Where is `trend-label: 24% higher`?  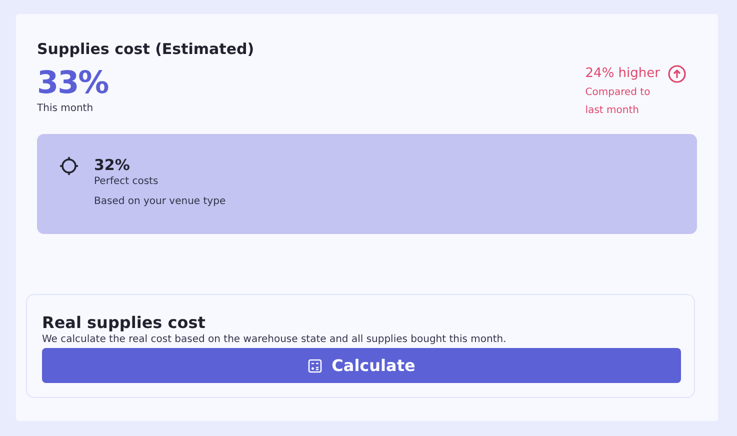
trend-label: 24% higher is located at coordinates (622, 74).